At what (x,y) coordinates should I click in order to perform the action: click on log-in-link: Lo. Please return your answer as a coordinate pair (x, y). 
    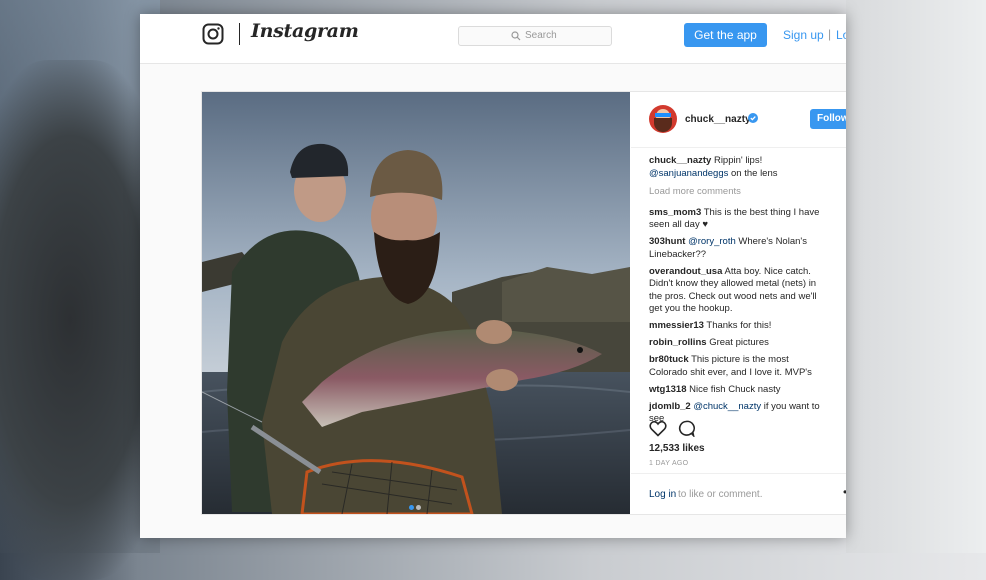
    Looking at the image, I should click on (841, 35).